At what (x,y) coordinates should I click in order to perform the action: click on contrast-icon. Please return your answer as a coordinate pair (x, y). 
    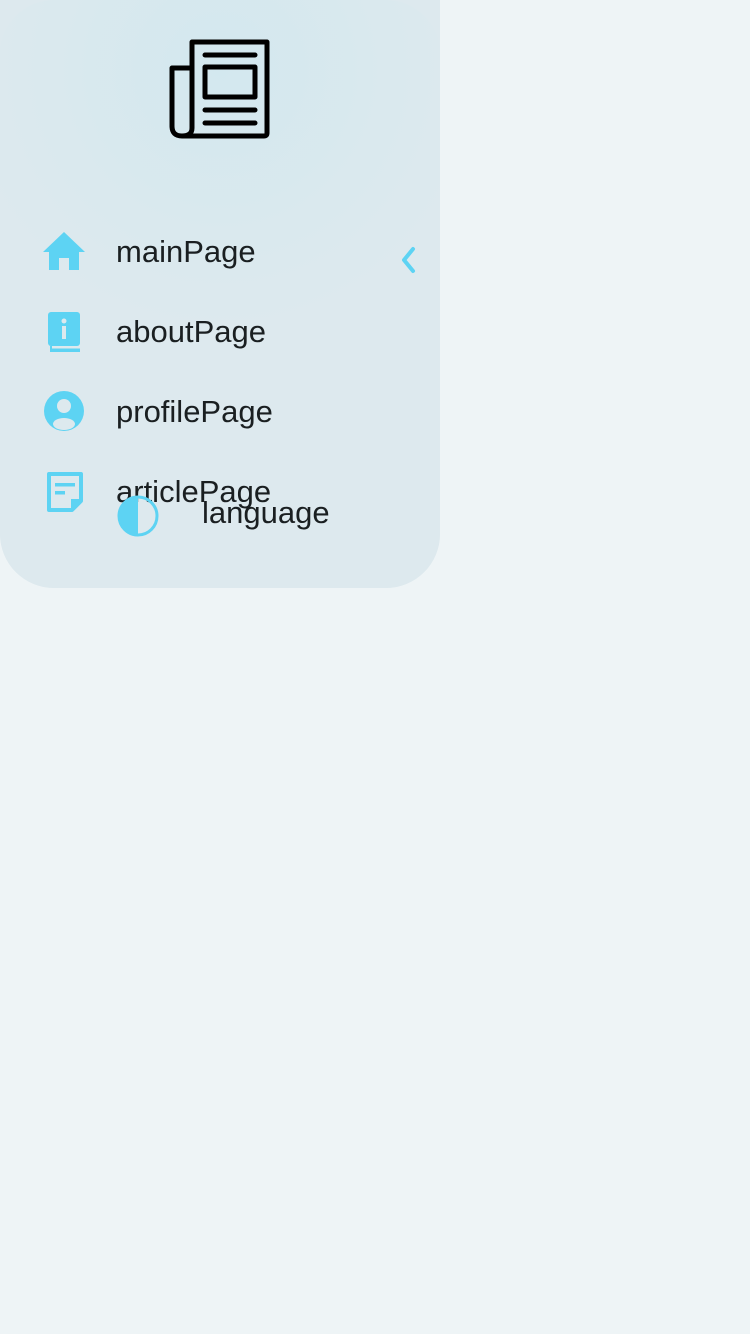
    Looking at the image, I should click on (138, 516).